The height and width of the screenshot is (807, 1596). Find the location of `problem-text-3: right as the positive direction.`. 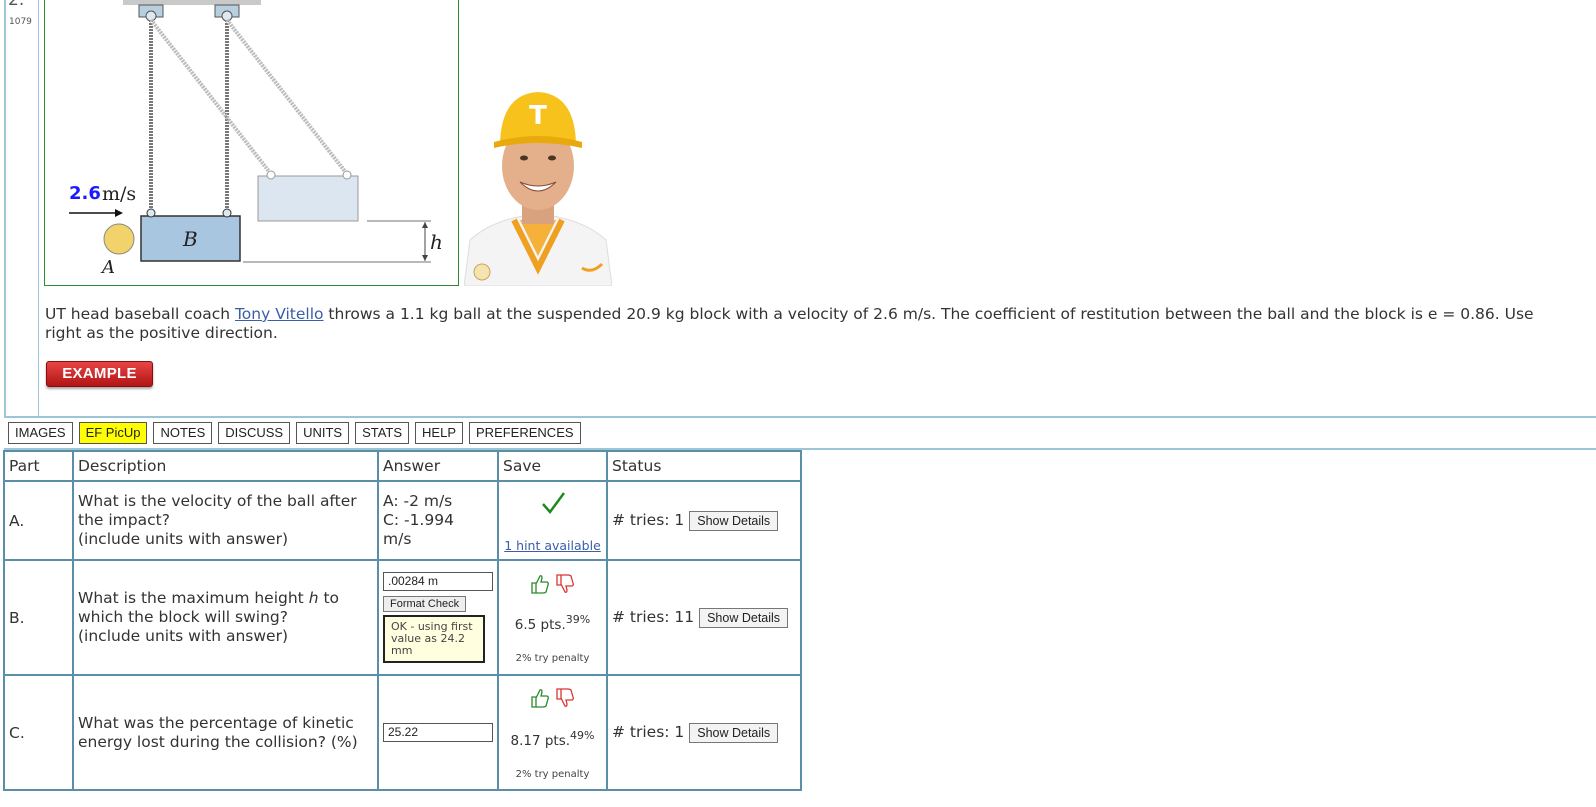

problem-text-3: right as the positive direction. is located at coordinates (161, 333).